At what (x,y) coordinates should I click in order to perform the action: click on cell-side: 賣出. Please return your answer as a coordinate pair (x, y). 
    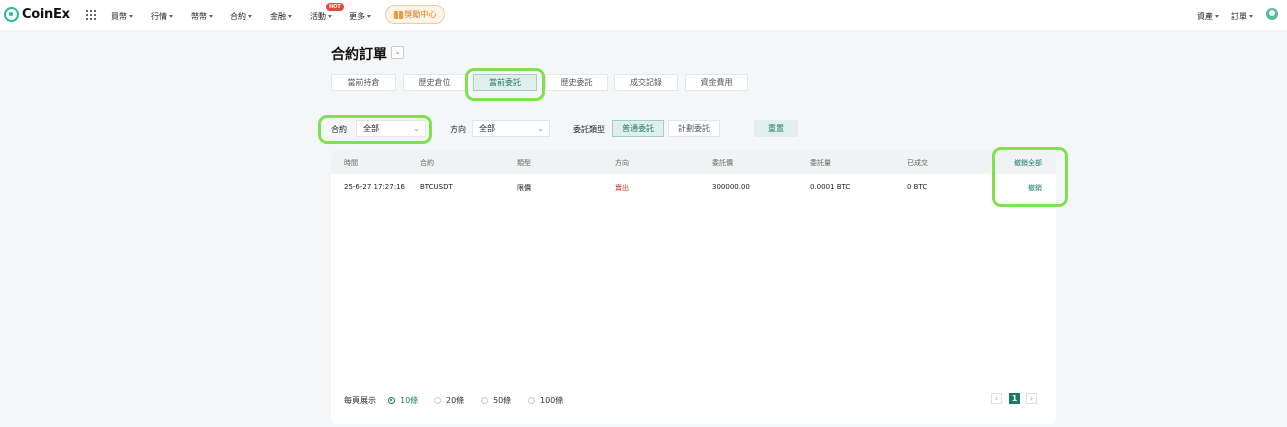
    Looking at the image, I should click on (622, 188).